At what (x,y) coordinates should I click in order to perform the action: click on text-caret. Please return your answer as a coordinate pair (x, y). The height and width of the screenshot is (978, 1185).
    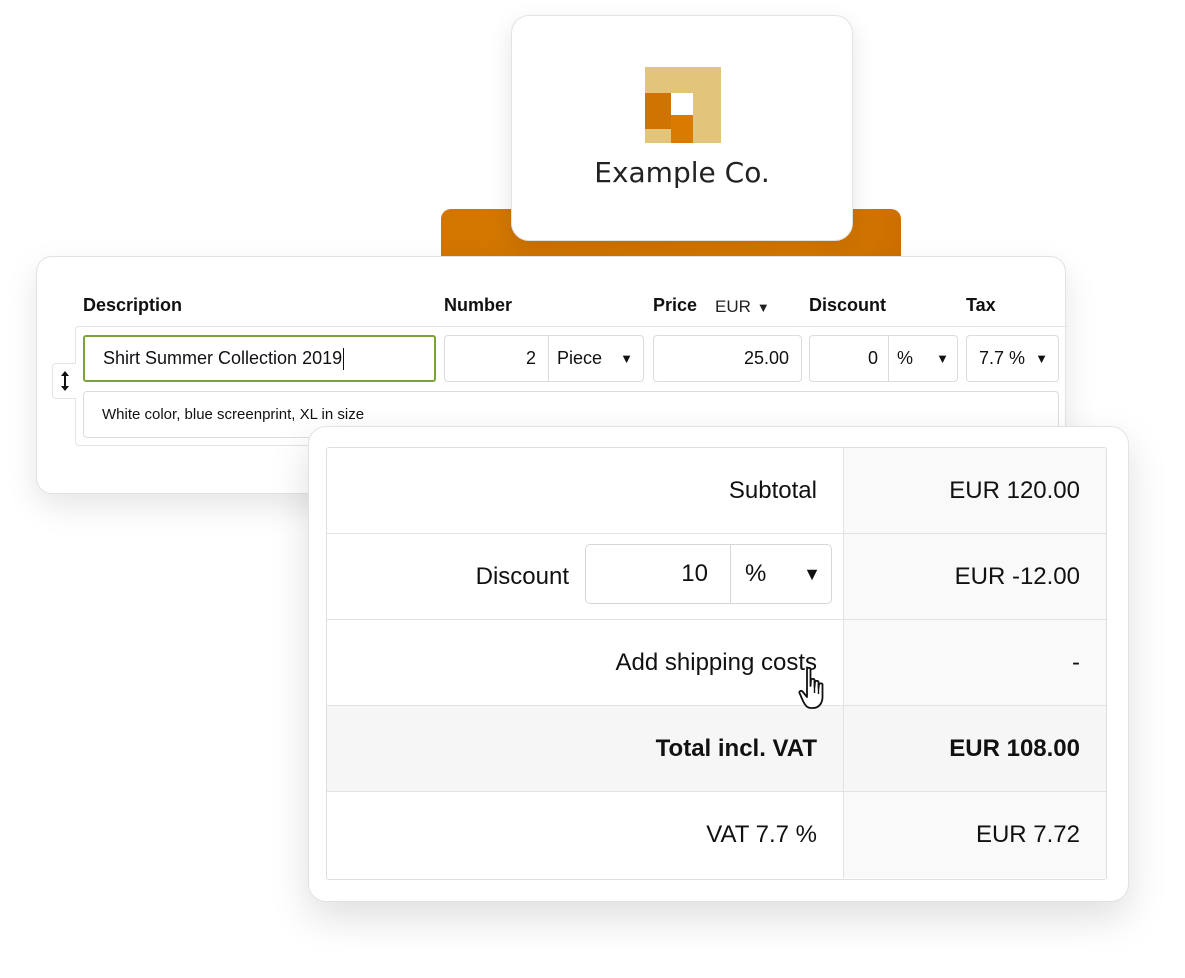
    Looking at the image, I should click on (344, 358).